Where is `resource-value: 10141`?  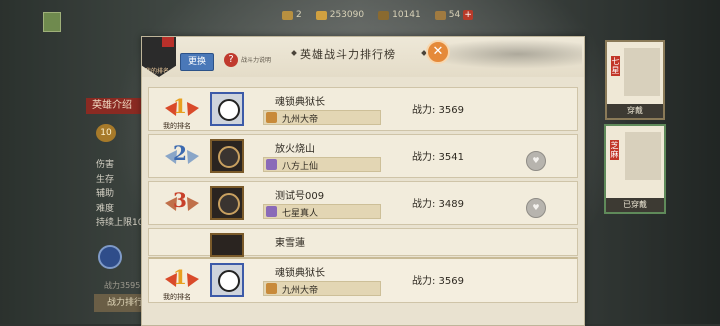 resource-value: 10141 is located at coordinates (406, 15).